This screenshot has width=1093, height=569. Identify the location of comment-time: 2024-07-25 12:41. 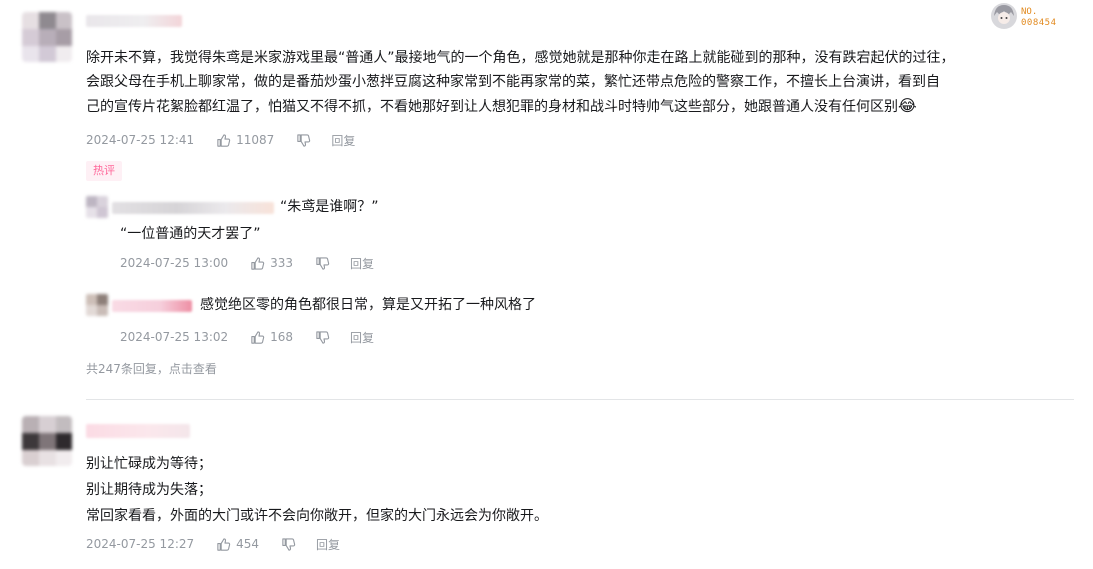
(140, 140).